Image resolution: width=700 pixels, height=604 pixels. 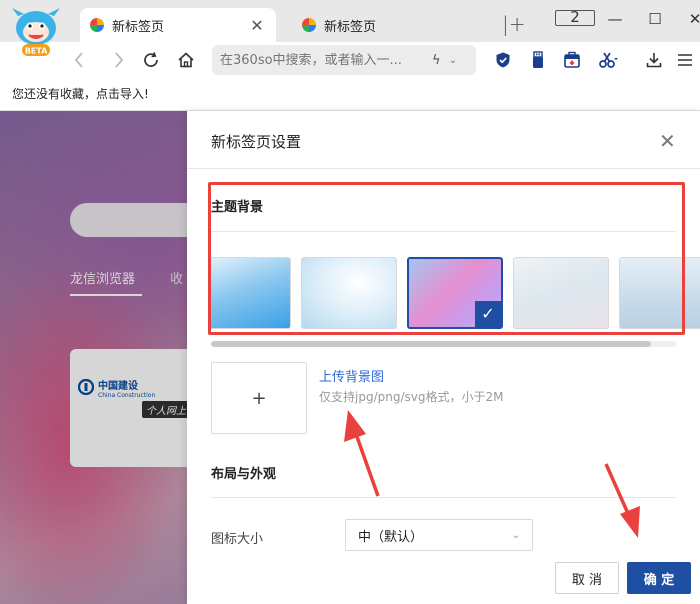 What do you see at coordinates (655, 19) in the screenshot?
I see `maximize-button: ☐` at bounding box center [655, 19].